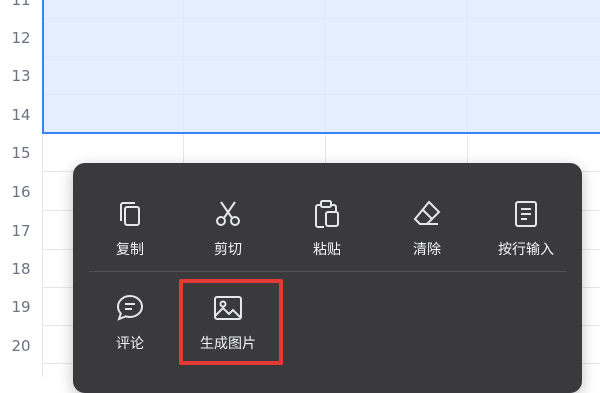 The image size is (600, 393). What do you see at coordinates (21, 76) in the screenshot?
I see `row-header: 13` at bounding box center [21, 76].